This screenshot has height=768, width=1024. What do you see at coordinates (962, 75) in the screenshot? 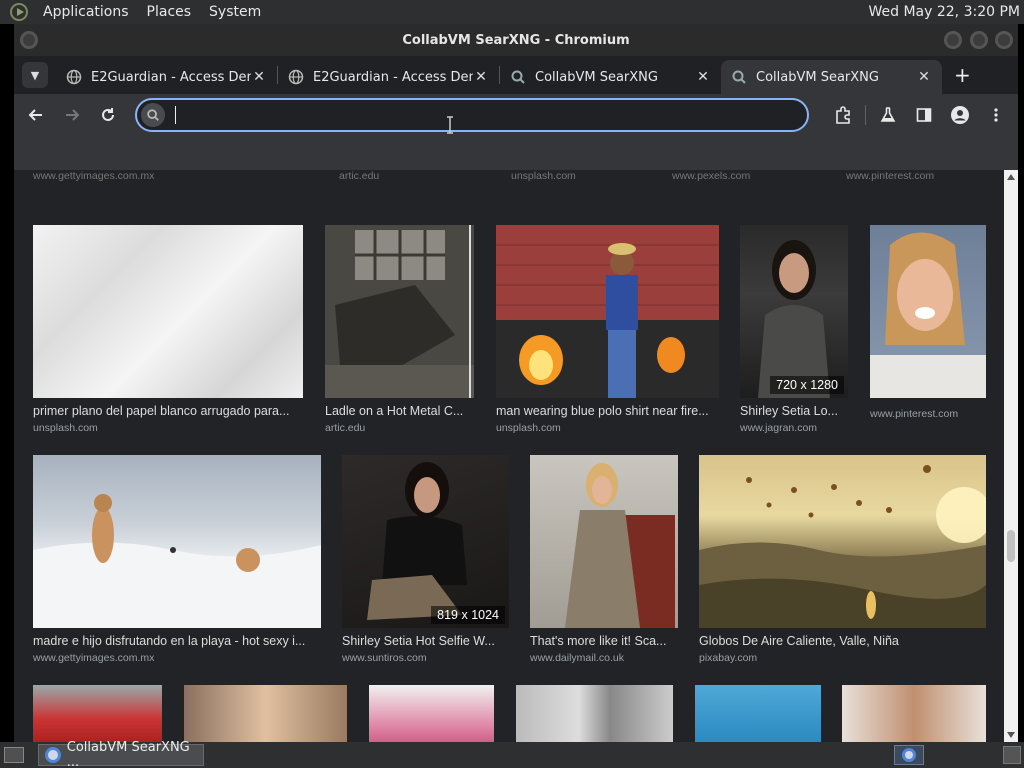
I see `new-tab-plus-icon: +` at bounding box center [962, 75].